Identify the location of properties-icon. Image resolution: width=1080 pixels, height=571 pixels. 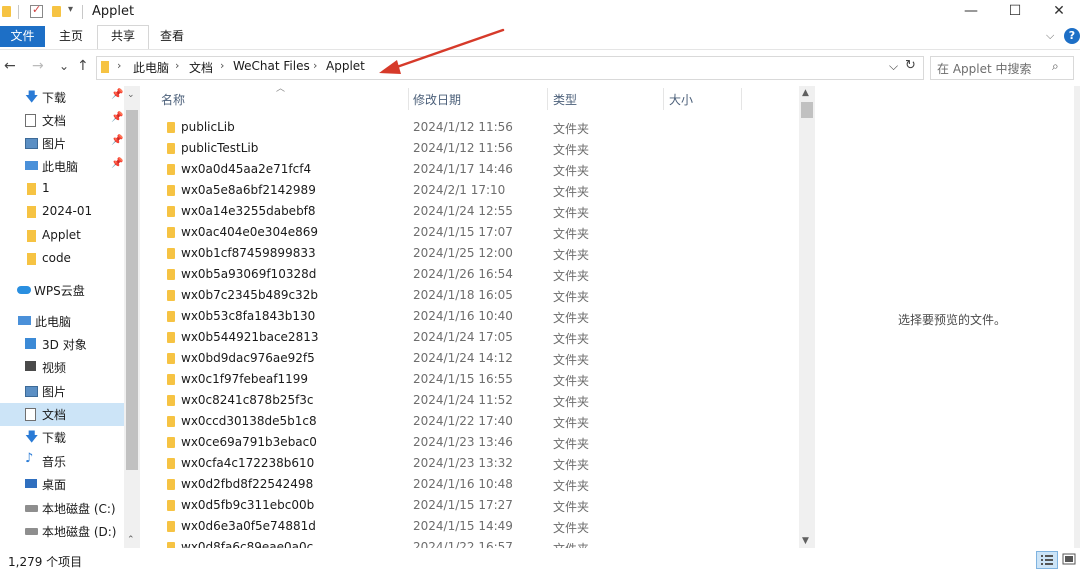
(36, 10).